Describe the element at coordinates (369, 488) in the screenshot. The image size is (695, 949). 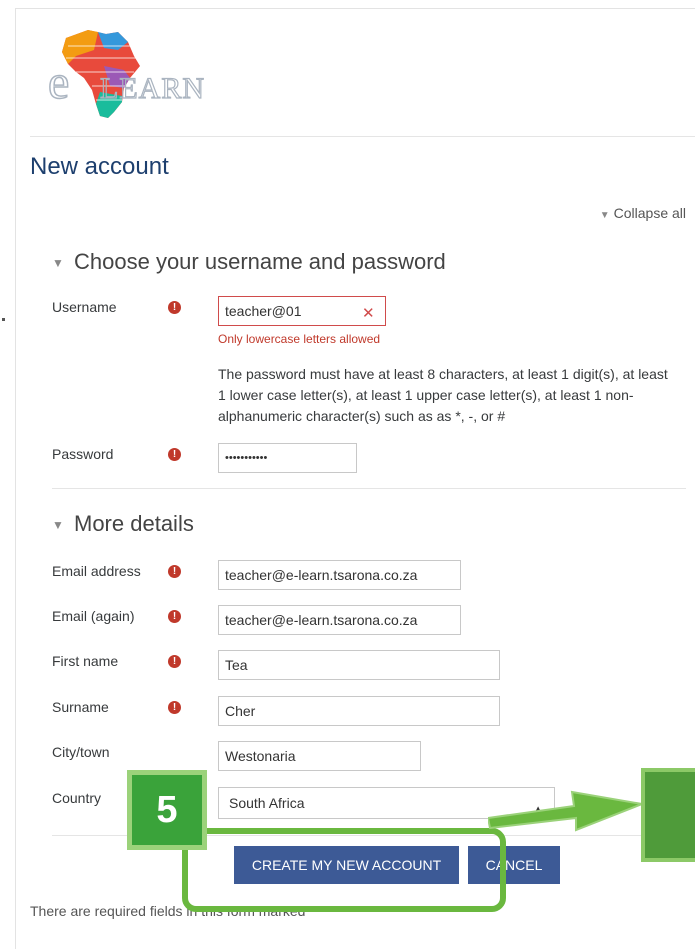
I see `section-divider` at that location.